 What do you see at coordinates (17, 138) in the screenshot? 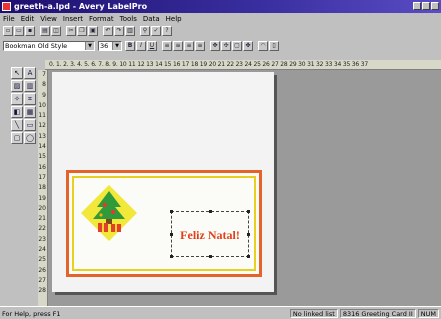
I see `rounded-rect-tool-icon: ▢` at bounding box center [17, 138].